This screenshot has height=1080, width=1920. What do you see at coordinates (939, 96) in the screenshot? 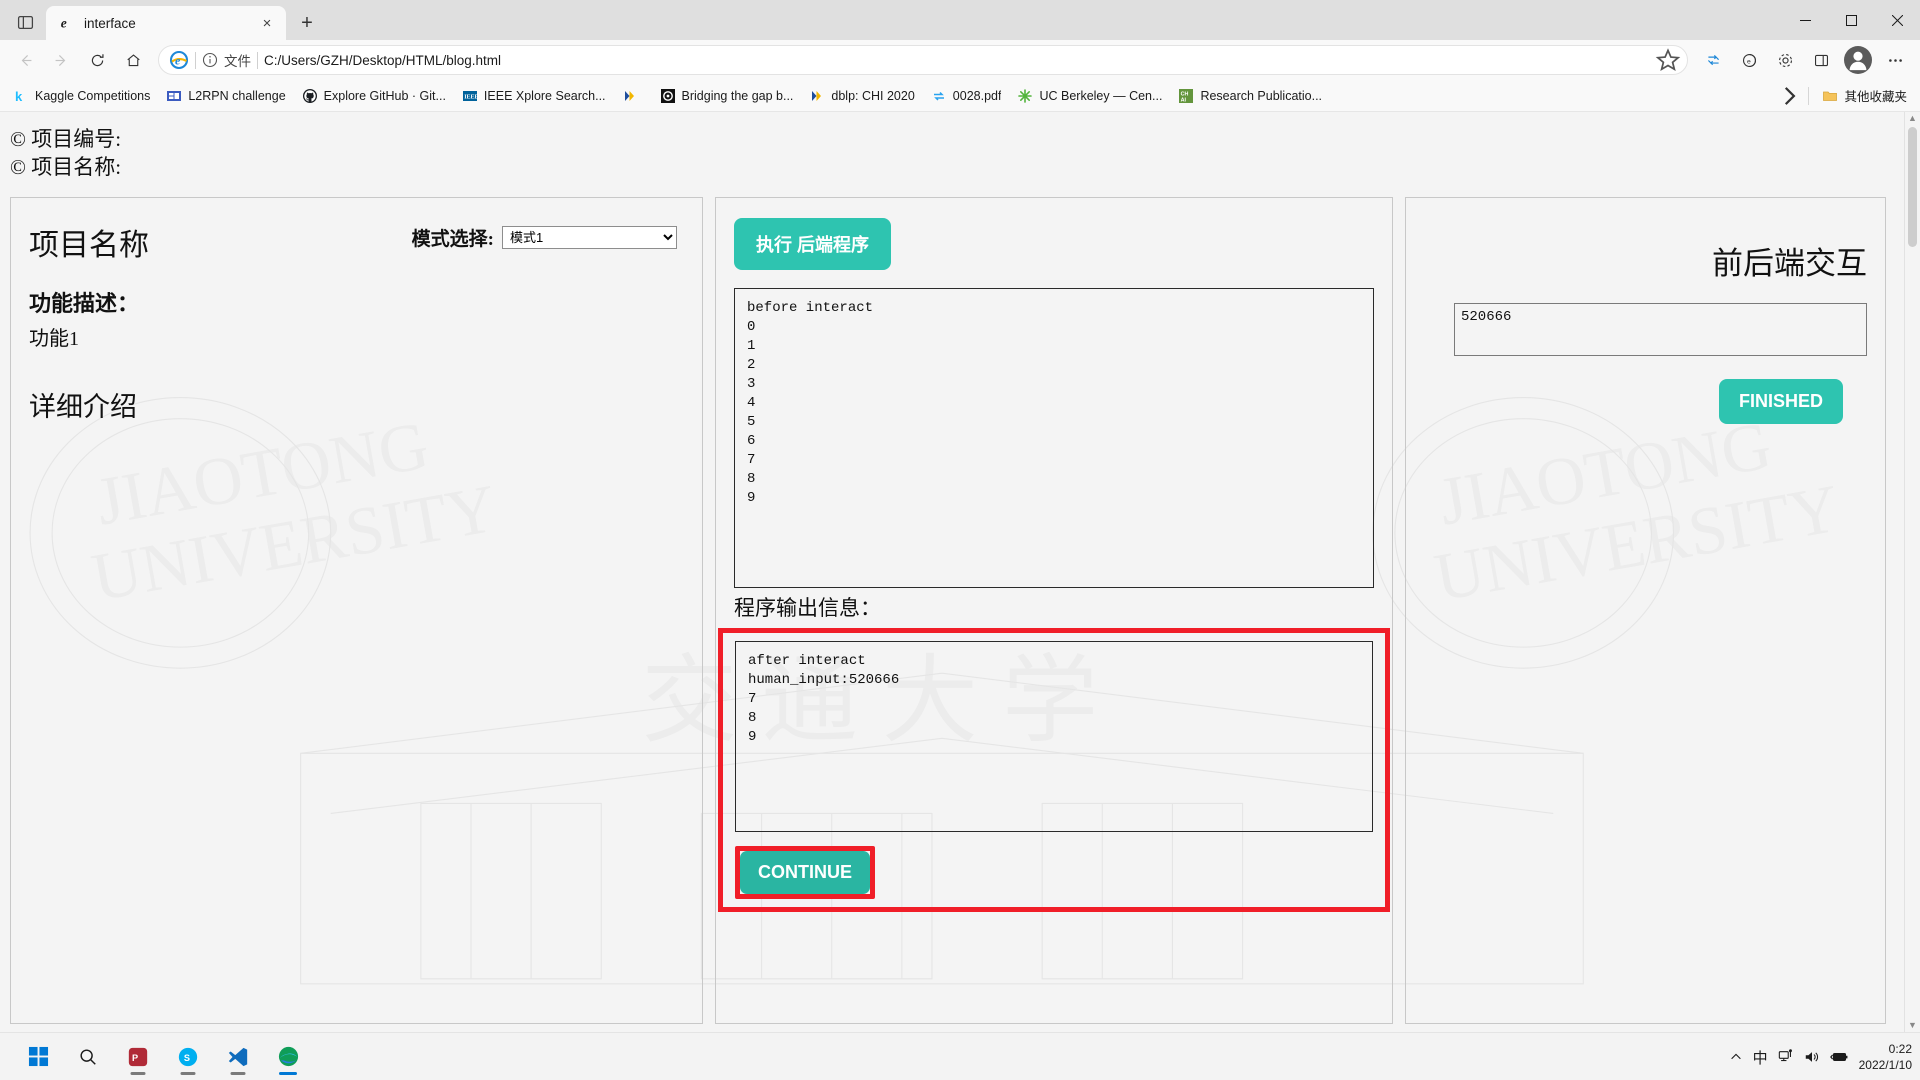
I see `pdf-sync-icon` at bounding box center [939, 96].